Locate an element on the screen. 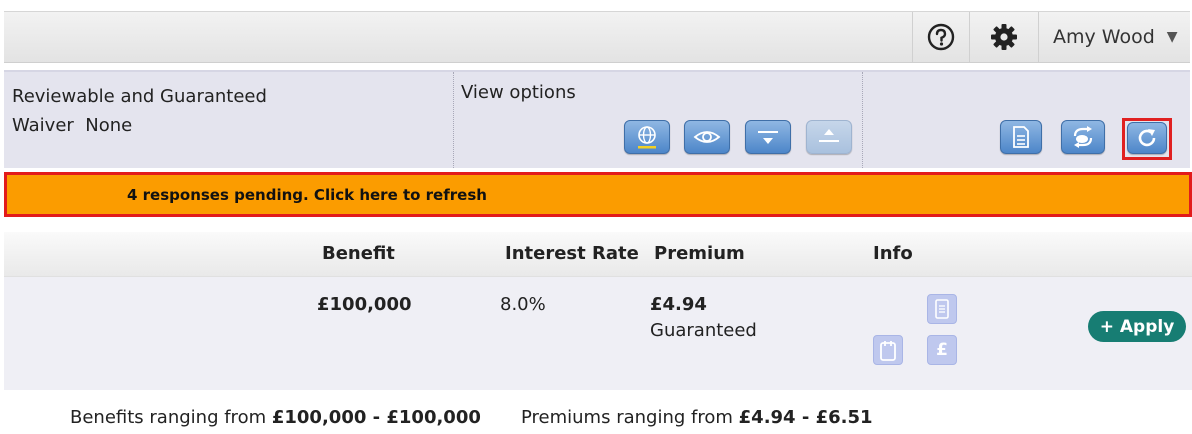 The width and height of the screenshot is (1192, 434). collapse-up-icon is located at coordinates (829, 135).